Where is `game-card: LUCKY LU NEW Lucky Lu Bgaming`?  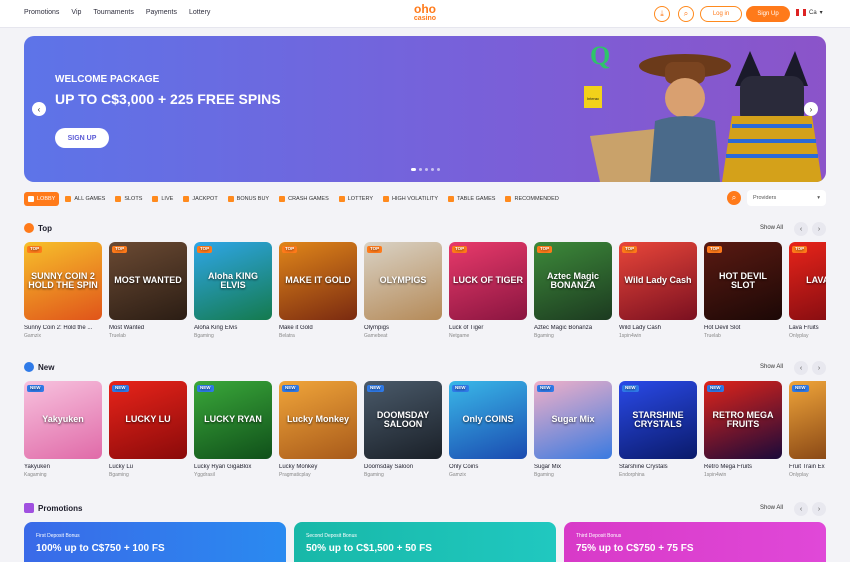 game-card: LUCKY LU NEW Lucky Lu Bgaming is located at coordinates (148, 429).